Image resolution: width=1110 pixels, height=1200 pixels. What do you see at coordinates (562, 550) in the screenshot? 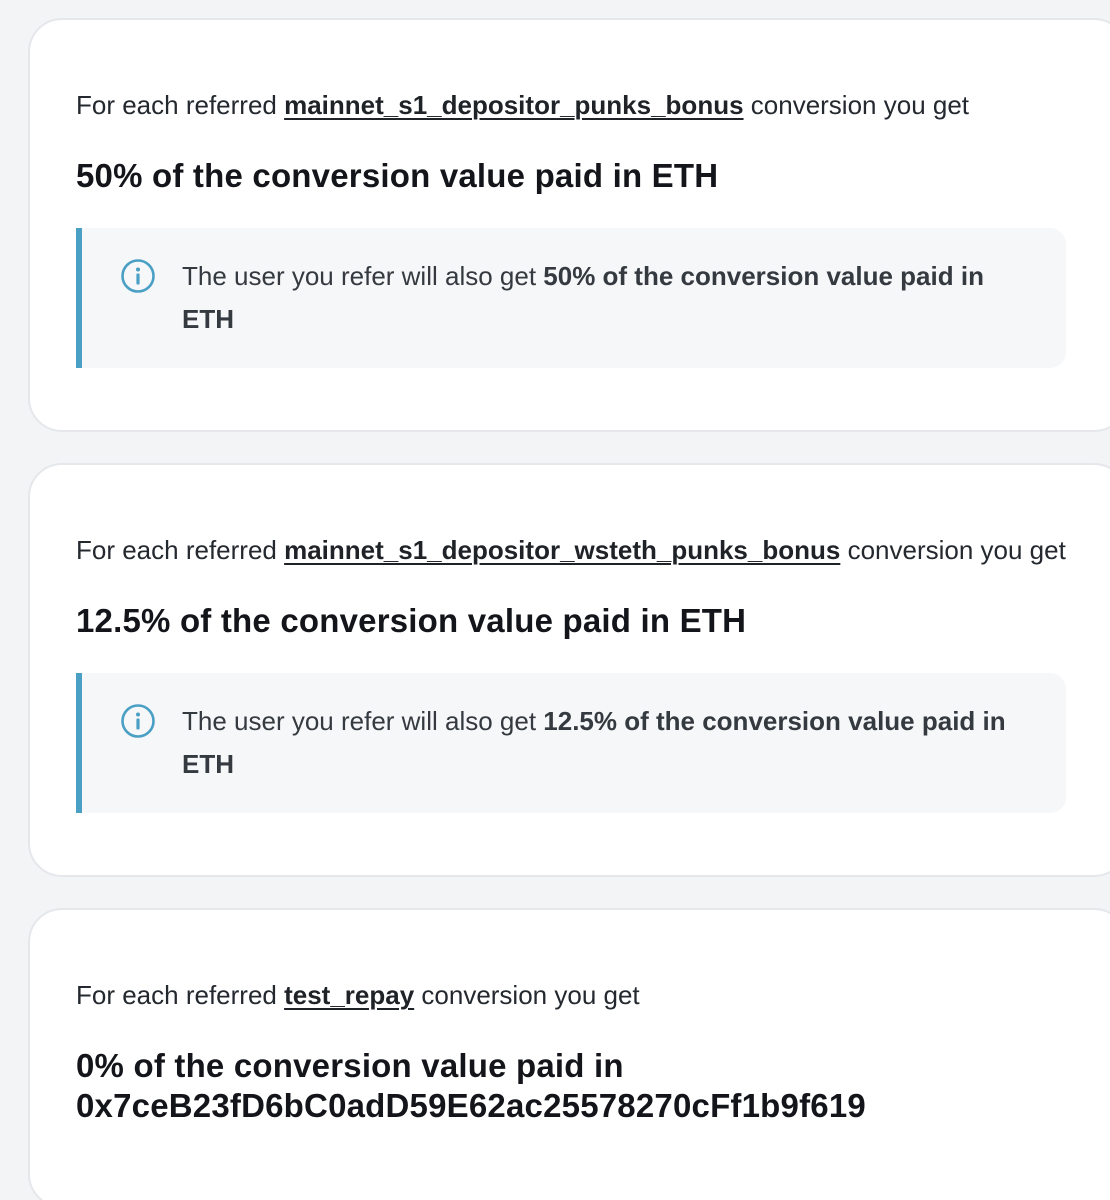
I see `conversion-name-link: mainnet_s1_depositor_wsteth_punks_bonus` at bounding box center [562, 550].